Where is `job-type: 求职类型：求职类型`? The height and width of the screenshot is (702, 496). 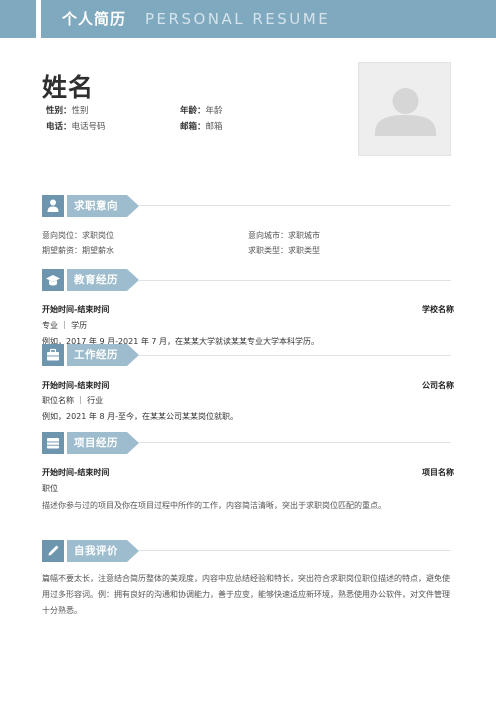 job-type: 求职类型：求职类型 is located at coordinates (284, 250).